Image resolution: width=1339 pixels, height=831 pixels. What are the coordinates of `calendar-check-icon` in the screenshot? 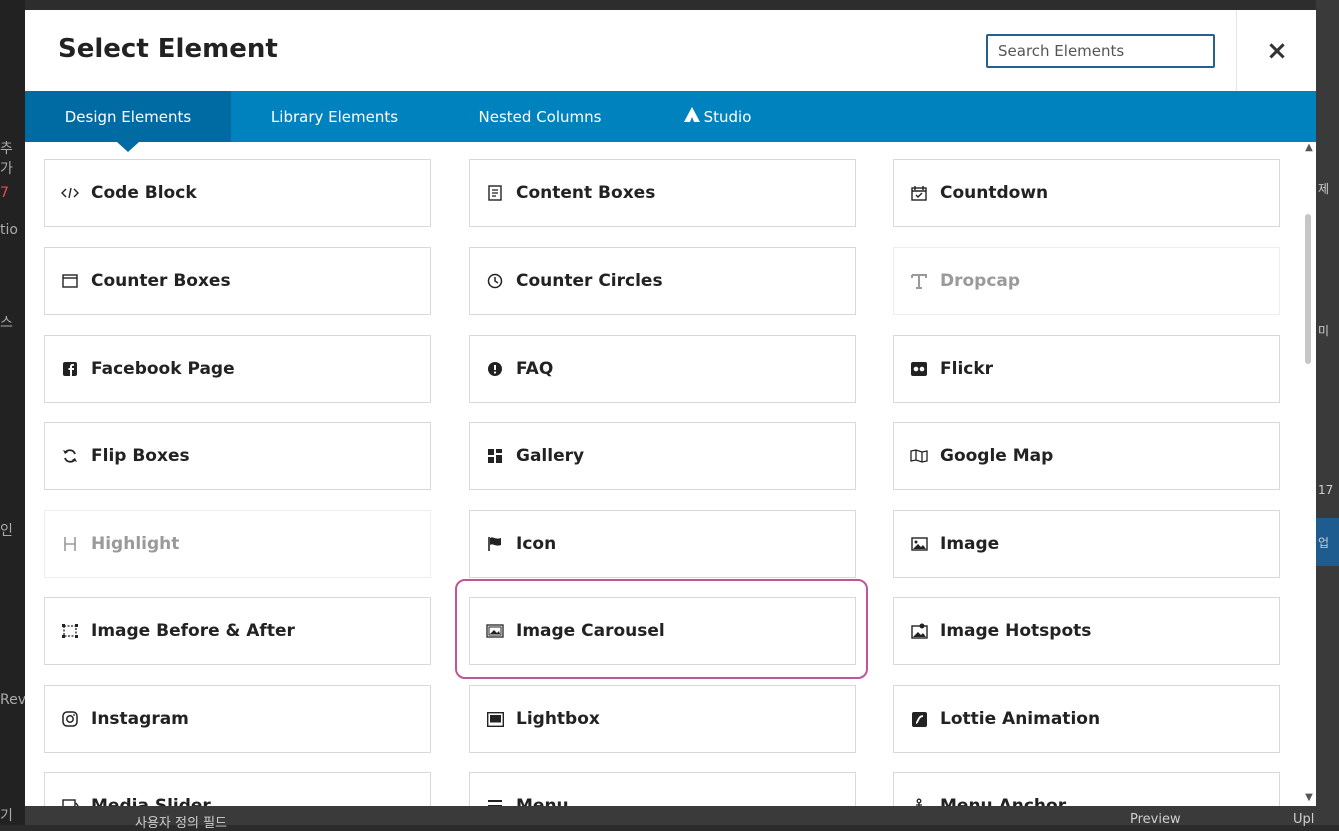 It's located at (919, 193).